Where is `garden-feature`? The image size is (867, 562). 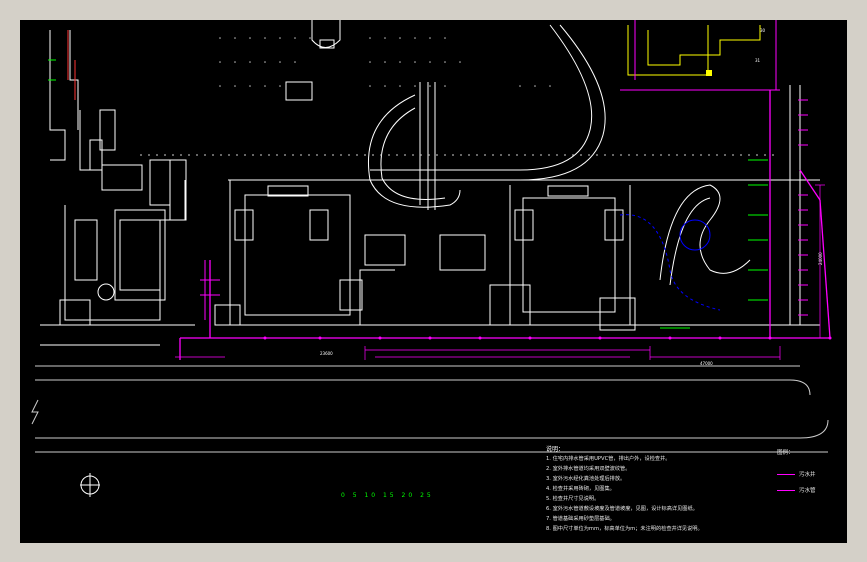
garden-feature is located at coordinates (685, 247).